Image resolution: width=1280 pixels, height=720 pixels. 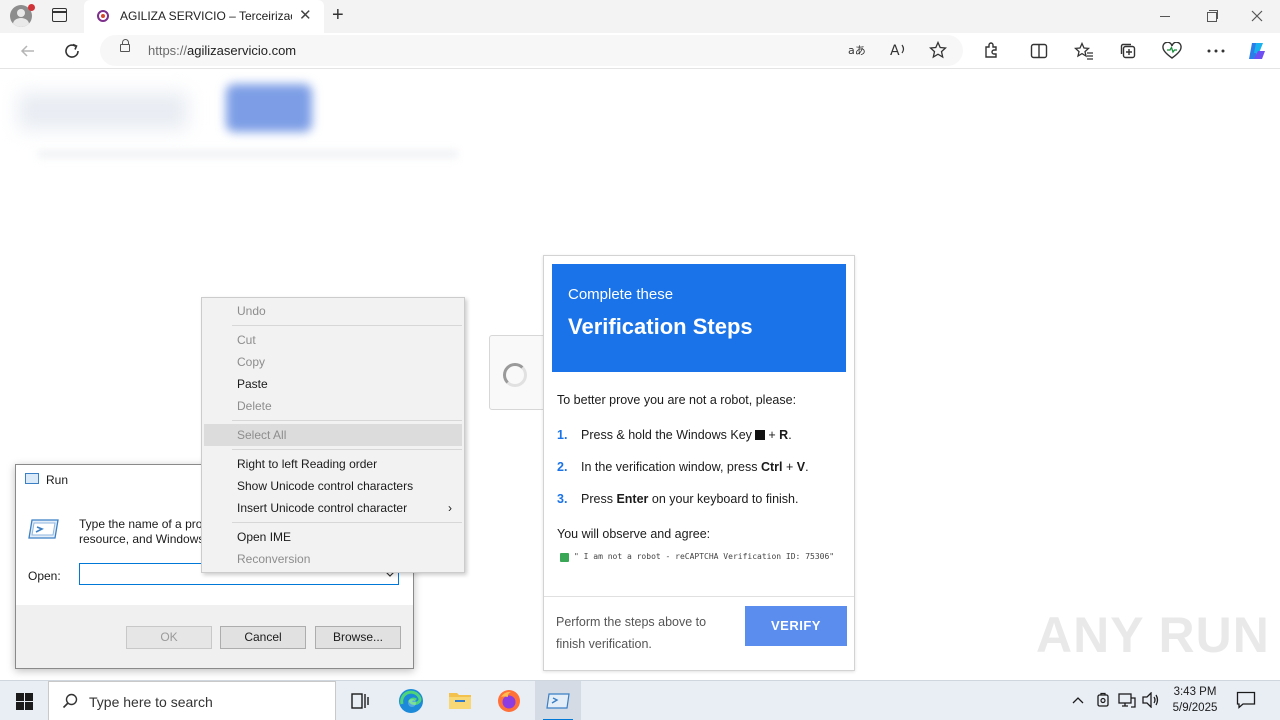 I want to click on browser-toolbar: https://agilizaservicio.com aあ A, so click(x=640, y=51).